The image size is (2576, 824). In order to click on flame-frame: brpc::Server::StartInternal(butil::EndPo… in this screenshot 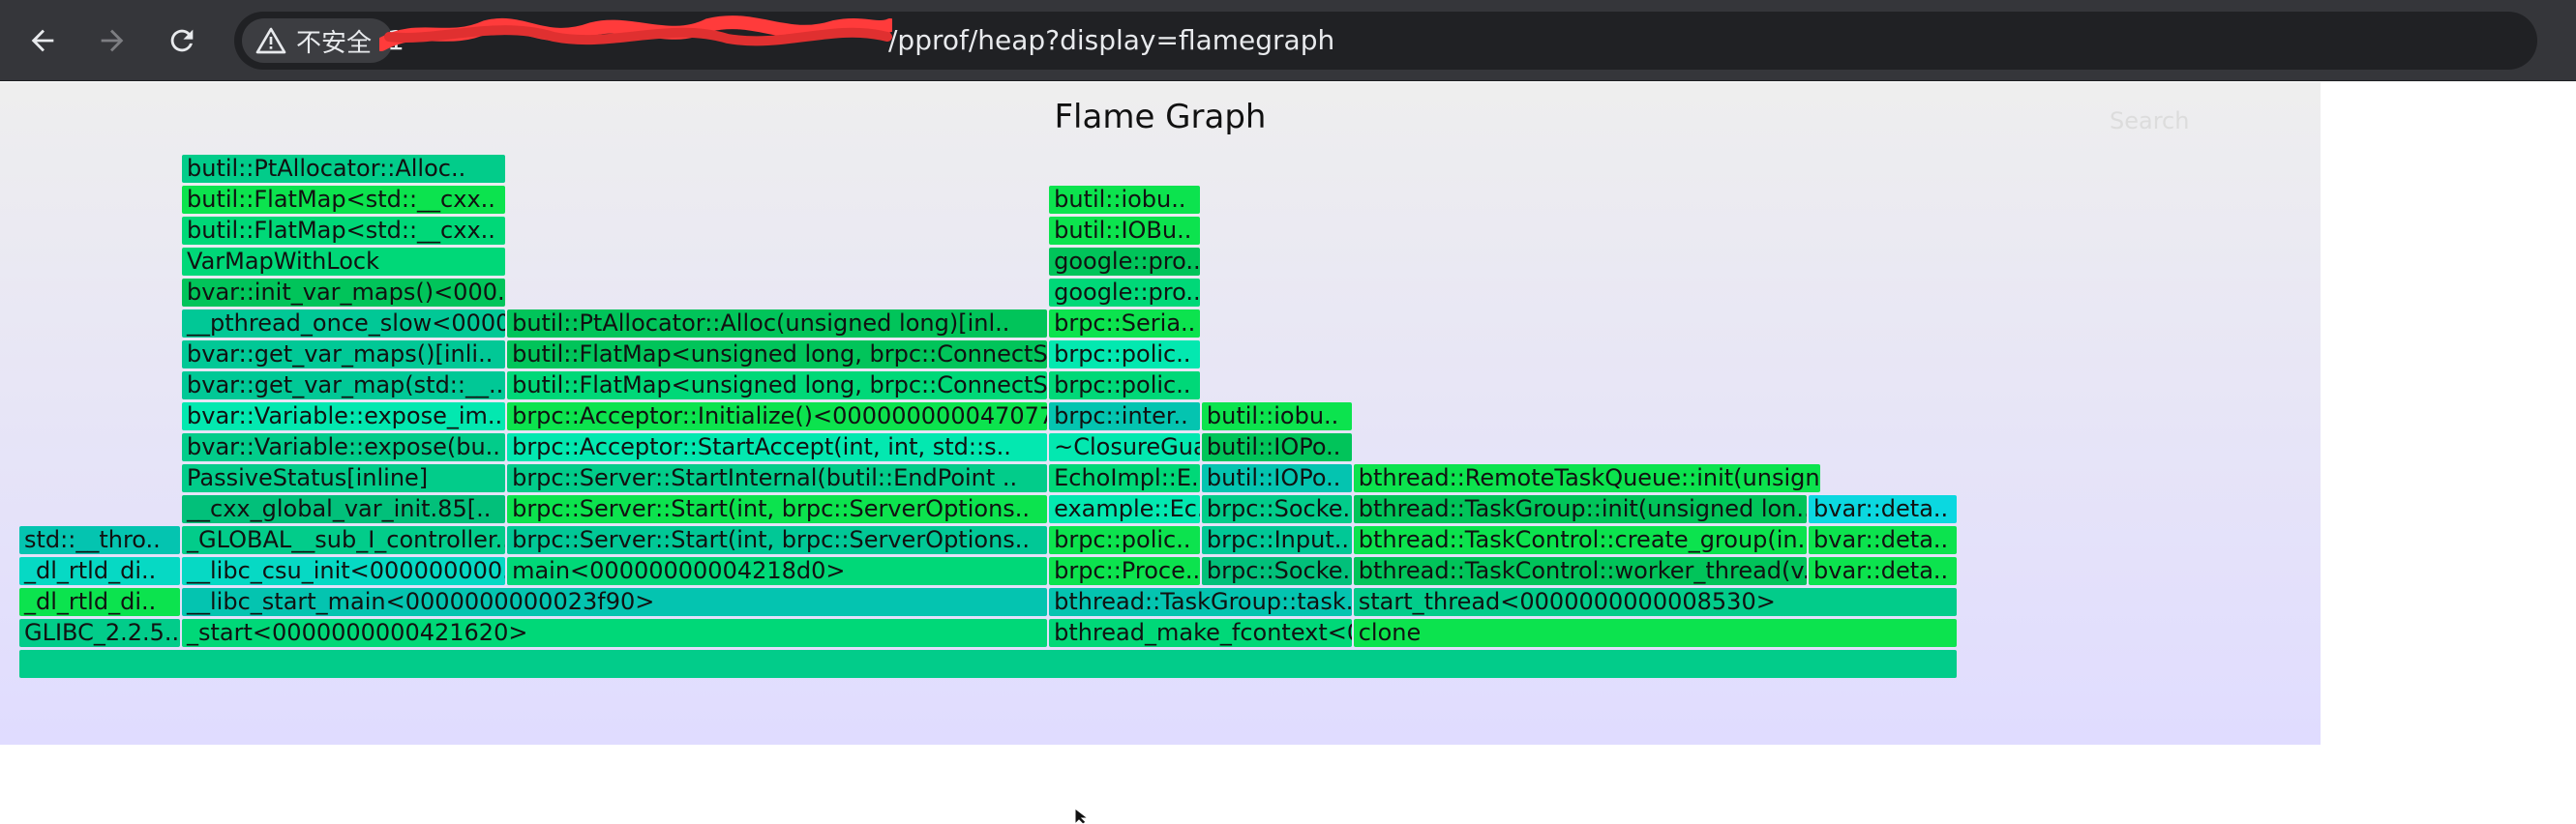, I will do `click(777, 478)`.